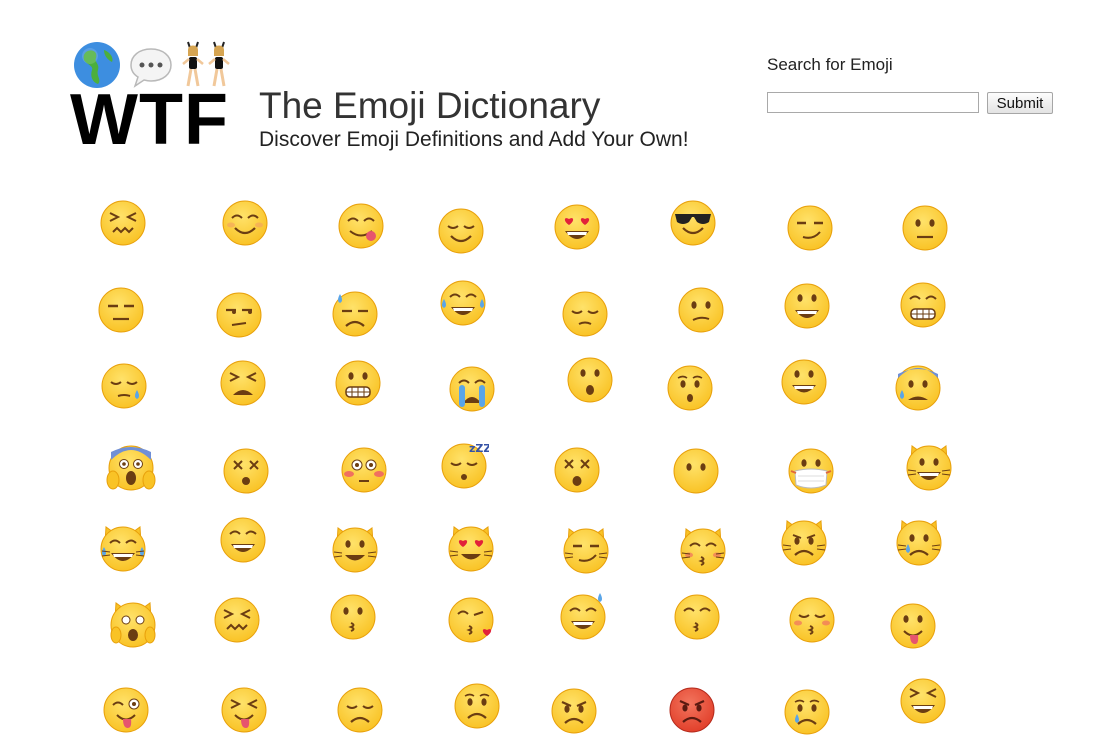 Image resolution: width=1106 pixels, height=747 pixels. Describe the element at coordinates (918, 387) in the screenshot. I see `emoji-anxious-sweat-face` at that location.